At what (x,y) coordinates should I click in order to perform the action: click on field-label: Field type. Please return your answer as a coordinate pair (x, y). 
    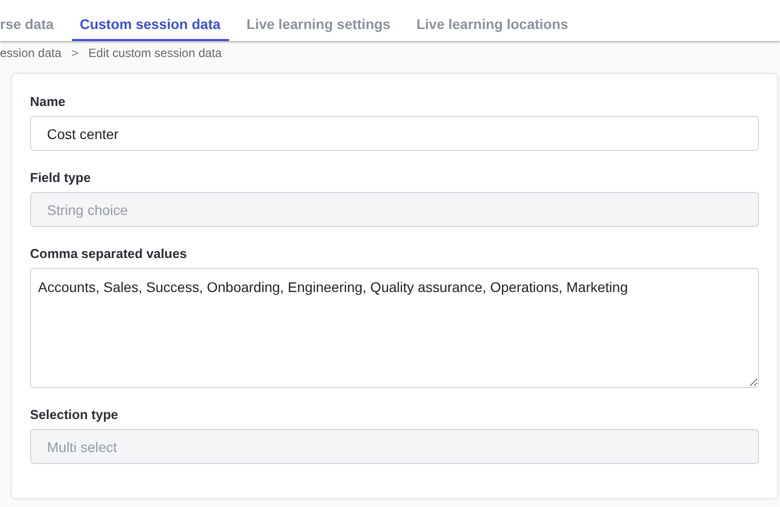
    Looking at the image, I should click on (61, 177).